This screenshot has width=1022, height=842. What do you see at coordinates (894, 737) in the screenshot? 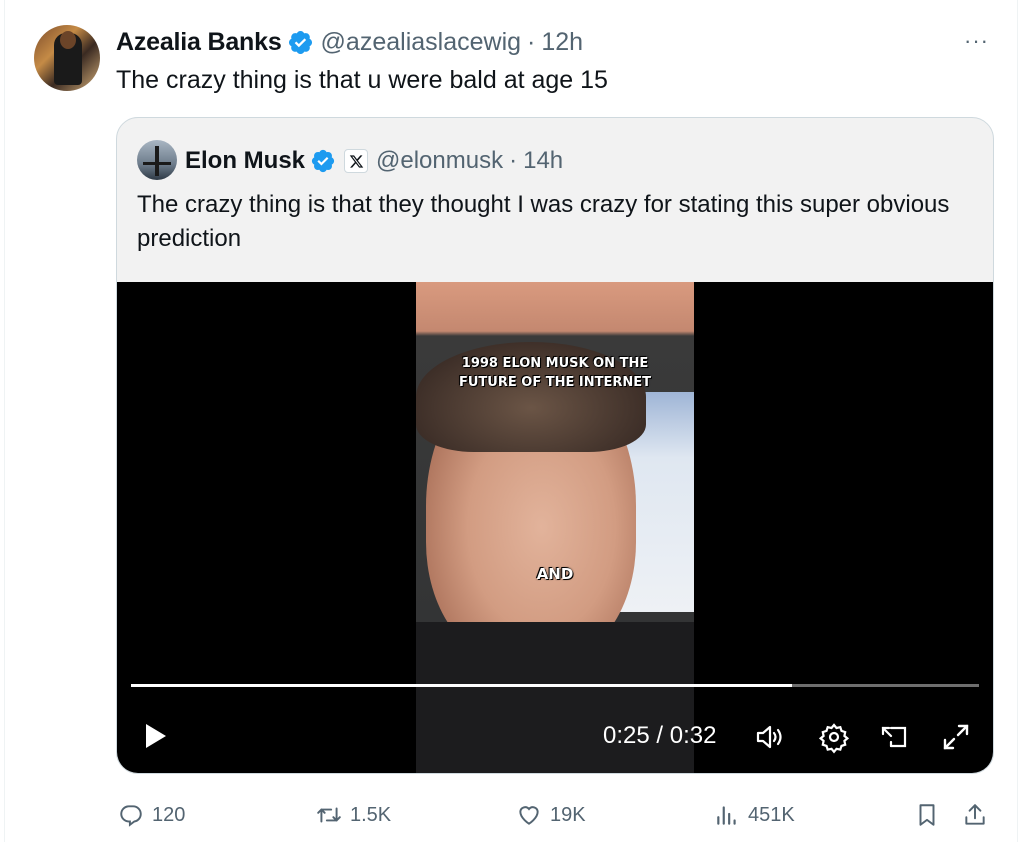
I see `picture-in-picture-icon` at bounding box center [894, 737].